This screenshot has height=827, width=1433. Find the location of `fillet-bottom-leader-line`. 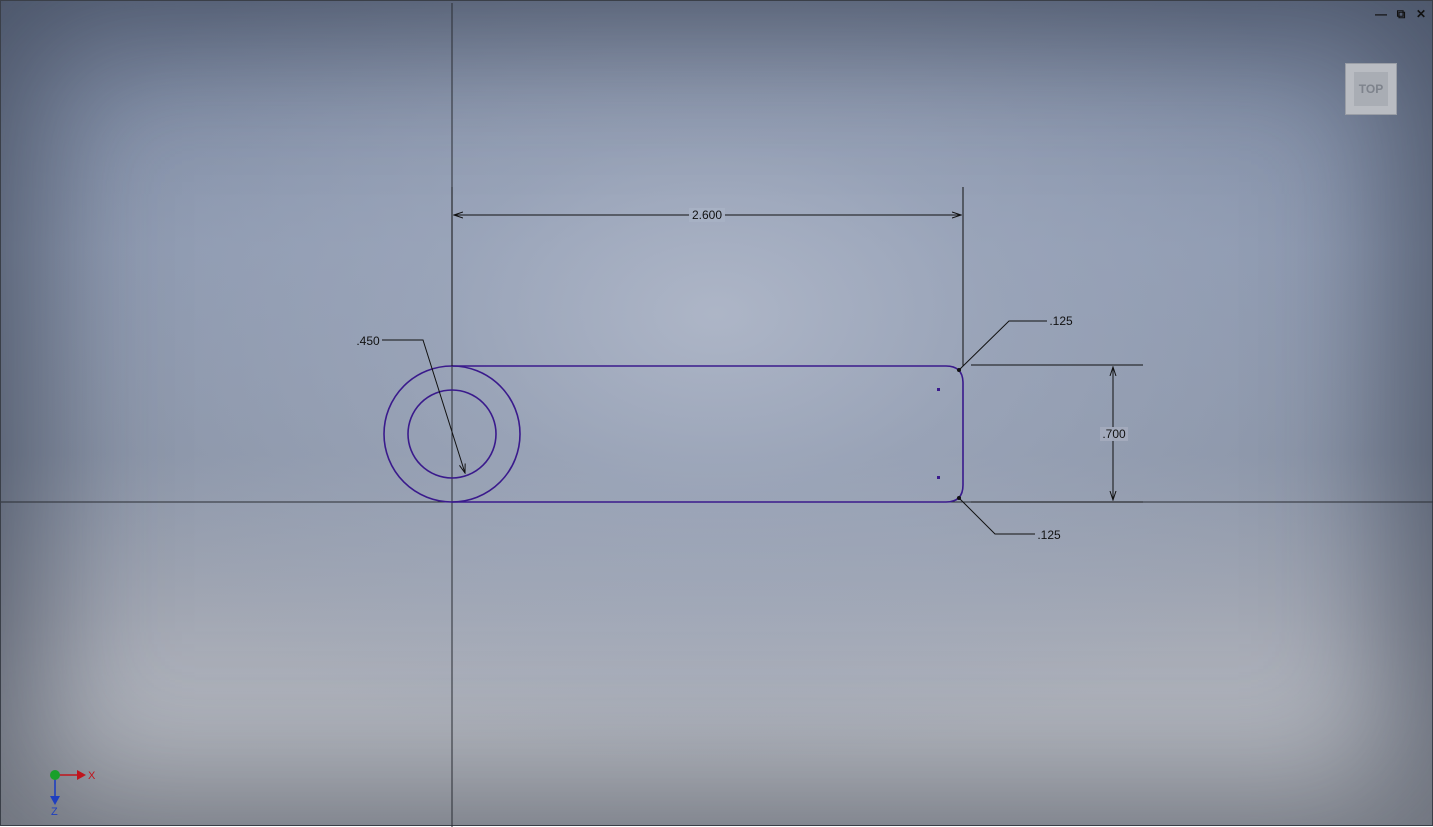

fillet-bottom-leader-line is located at coordinates (996, 515).